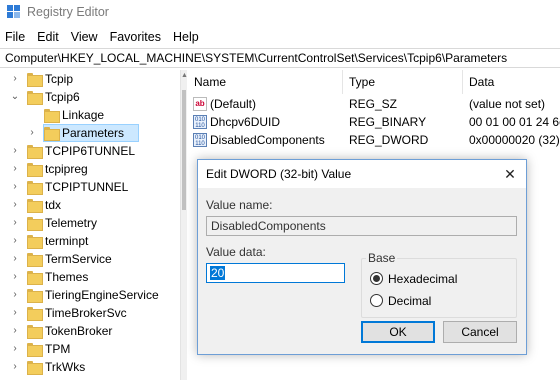 Image resolution: width=560 pixels, height=380 pixels. Describe the element at coordinates (362, 174) in the screenshot. I see `dialog-title-bar: Edit DWORD (32-bit) Value ✕` at that location.